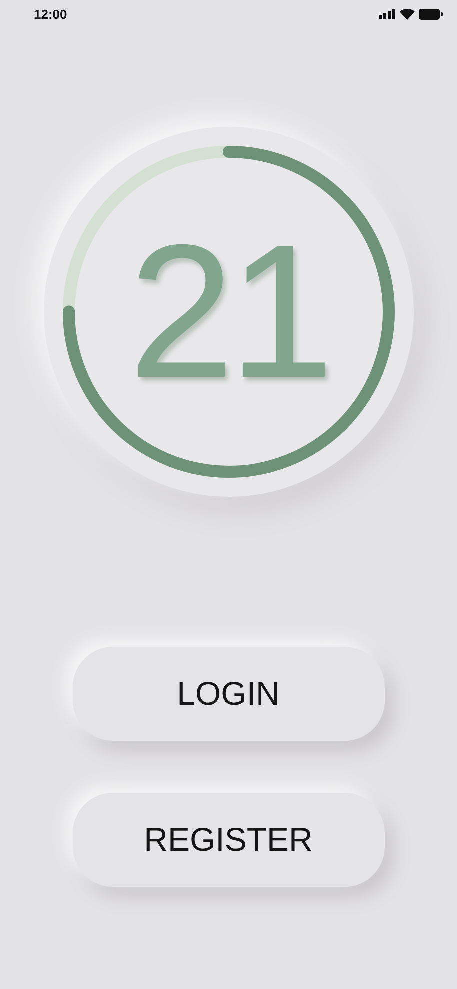 The image size is (457, 989). What do you see at coordinates (387, 14) in the screenshot?
I see `signal-icon` at bounding box center [387, 14].